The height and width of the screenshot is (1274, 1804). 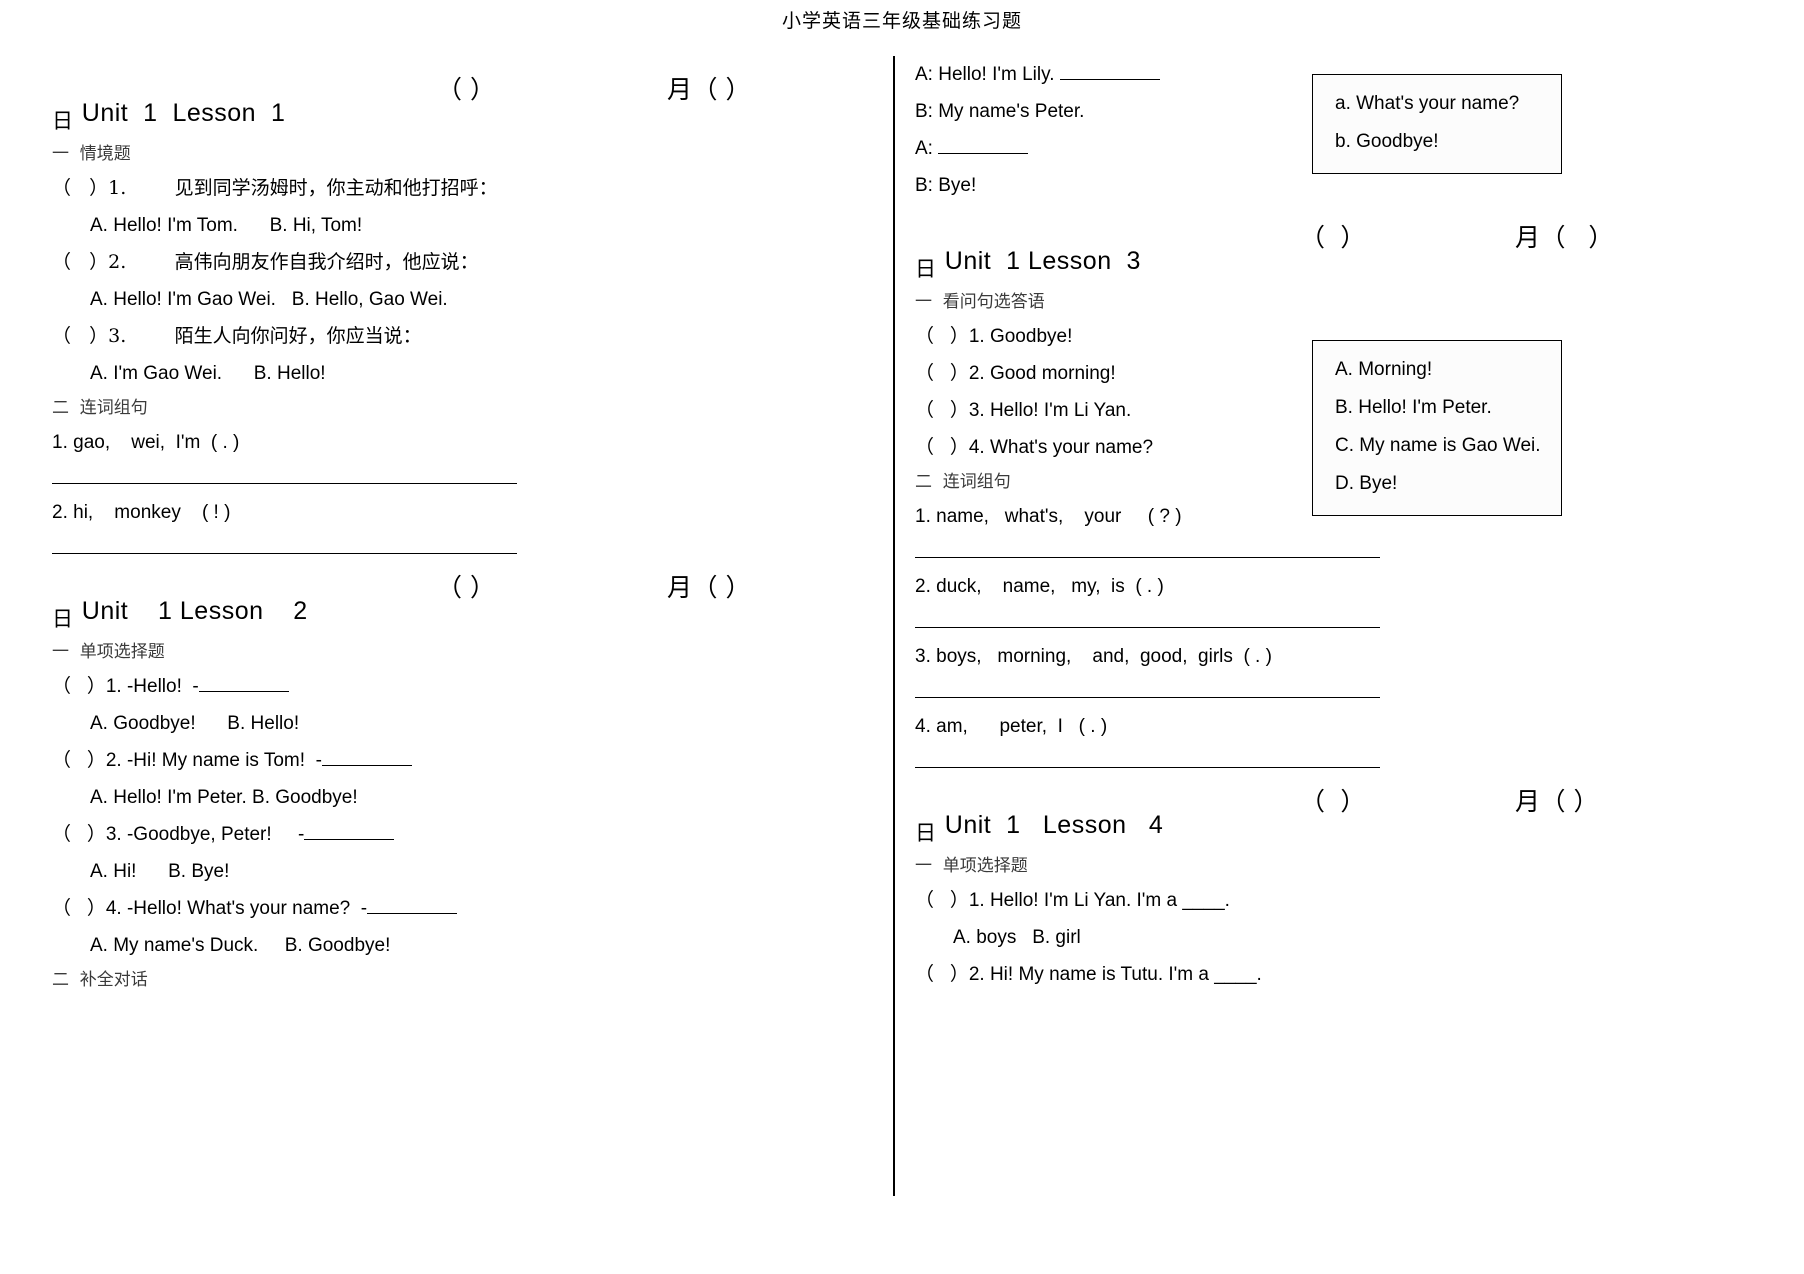 What do you see at coordinates (224, 797) in the screenshot?
I see `question-options: A. Hello! I'm Peter. B. Goodbye!` at bounding box center [224, 797].